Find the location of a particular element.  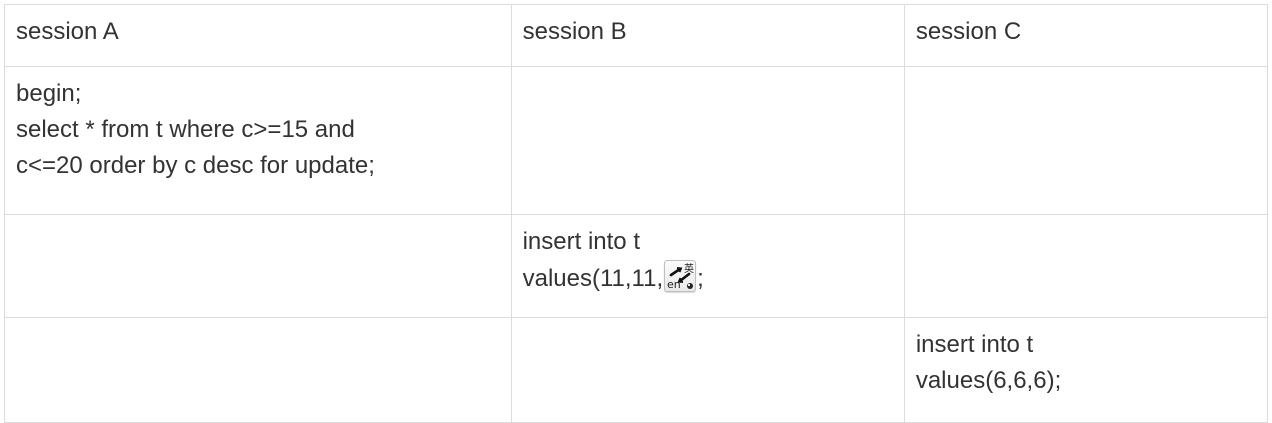

sql-line-suffix: ; is located at coordinates (700, 278).